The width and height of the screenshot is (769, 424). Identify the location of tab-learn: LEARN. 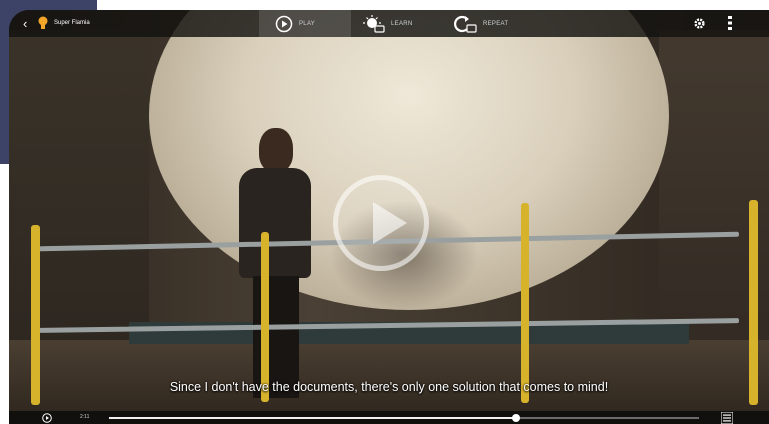
(397, 23).